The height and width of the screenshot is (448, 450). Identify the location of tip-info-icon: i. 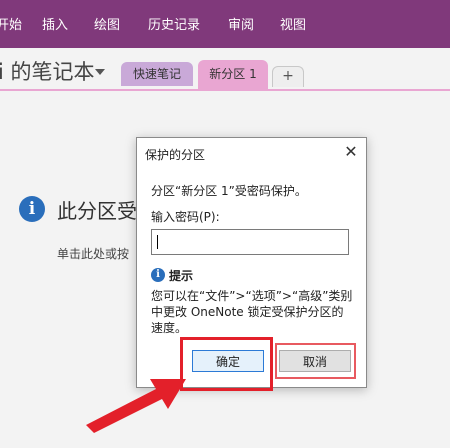
(158, 275).